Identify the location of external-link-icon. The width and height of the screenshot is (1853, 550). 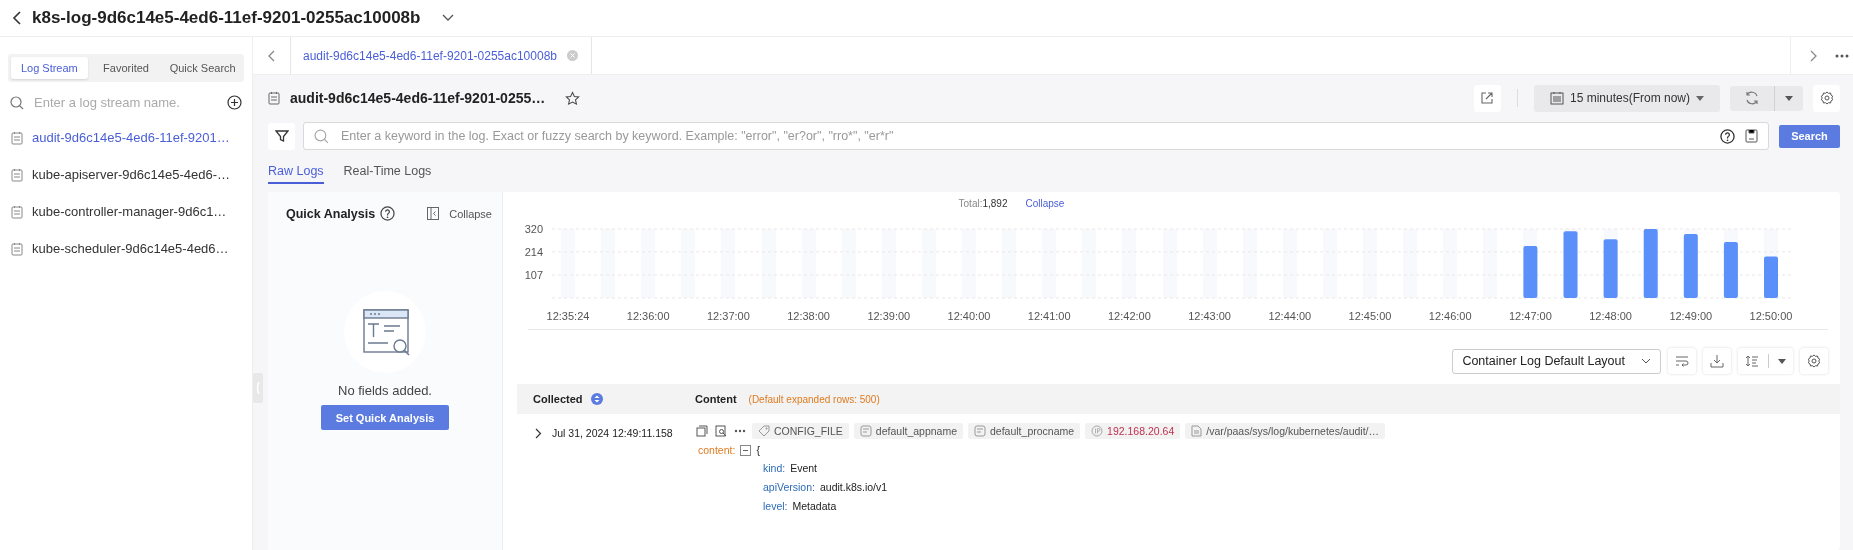
(1487, 98).